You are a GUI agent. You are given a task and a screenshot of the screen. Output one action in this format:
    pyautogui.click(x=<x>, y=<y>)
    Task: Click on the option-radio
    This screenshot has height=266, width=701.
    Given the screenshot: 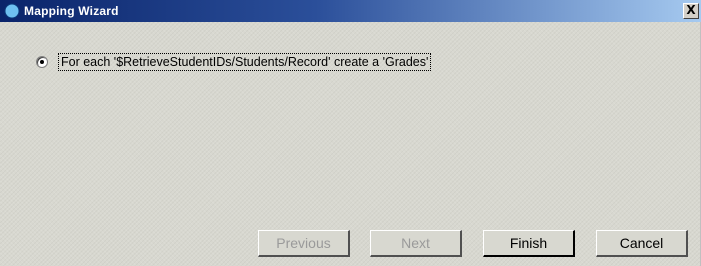 What is the action you would take?
    pyautogui.click(x=42, y=62)
    